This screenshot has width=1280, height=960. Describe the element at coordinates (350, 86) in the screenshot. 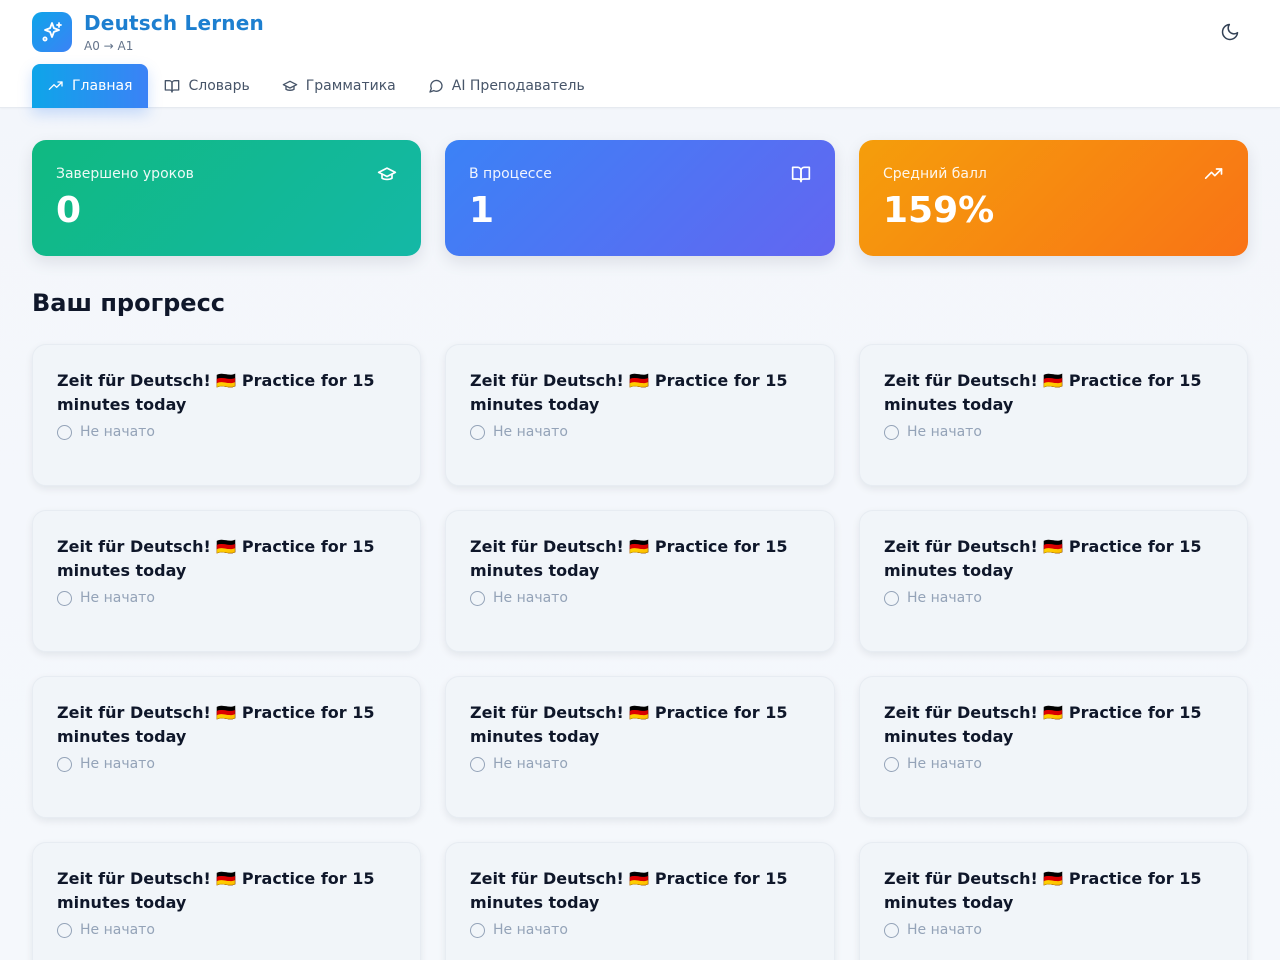

I see `tab-label: Грамматика` at that location.